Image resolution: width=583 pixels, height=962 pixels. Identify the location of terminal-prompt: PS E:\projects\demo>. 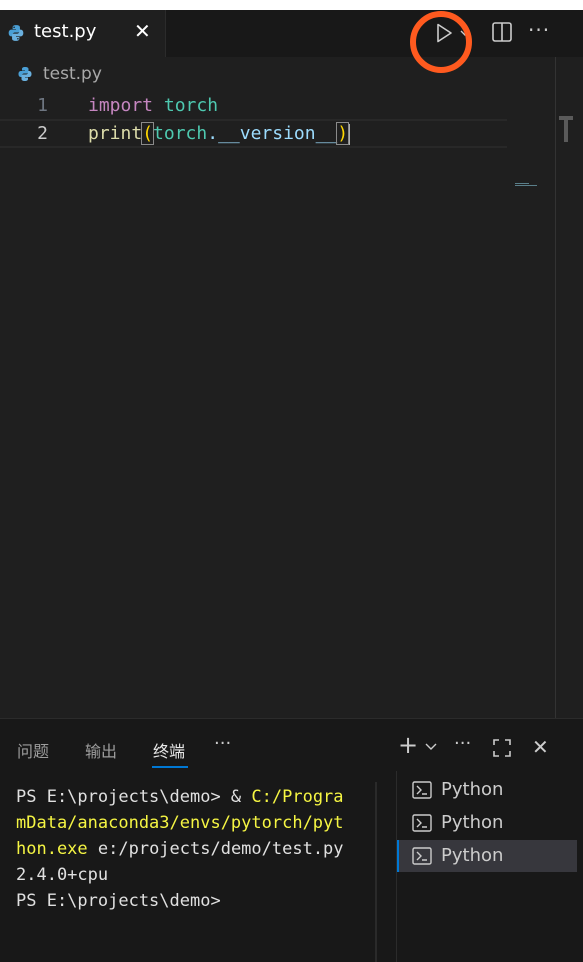
(118, 901).